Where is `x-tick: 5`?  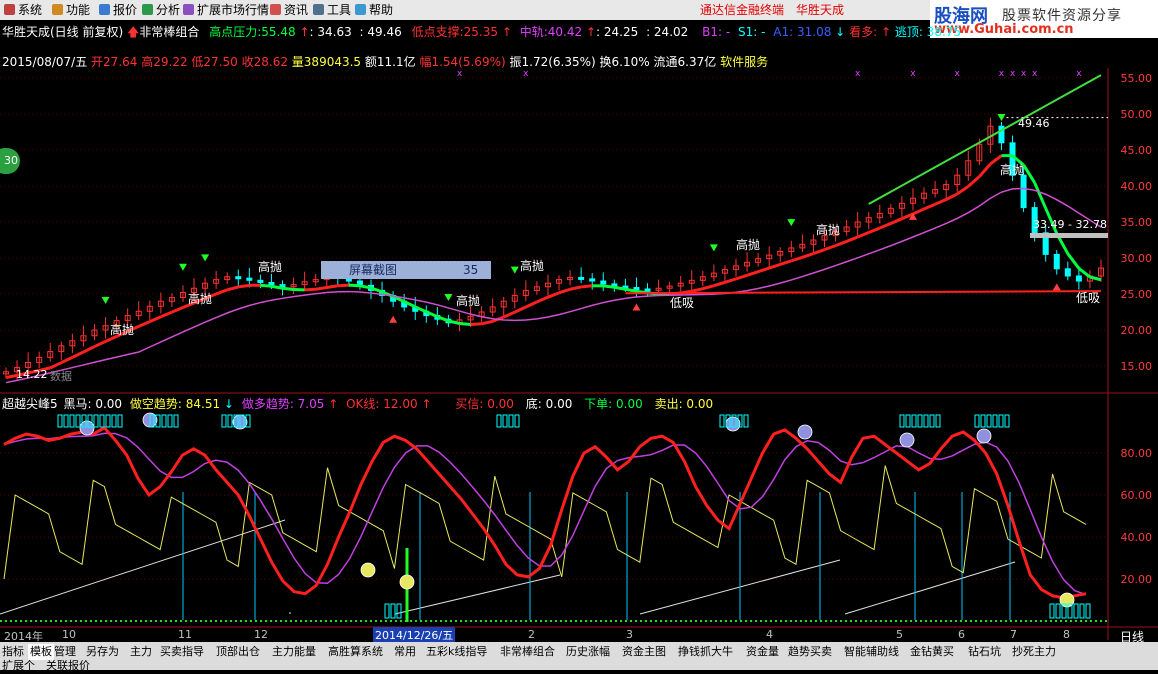
x-tick: 5 is located at coordinates (899, 634).